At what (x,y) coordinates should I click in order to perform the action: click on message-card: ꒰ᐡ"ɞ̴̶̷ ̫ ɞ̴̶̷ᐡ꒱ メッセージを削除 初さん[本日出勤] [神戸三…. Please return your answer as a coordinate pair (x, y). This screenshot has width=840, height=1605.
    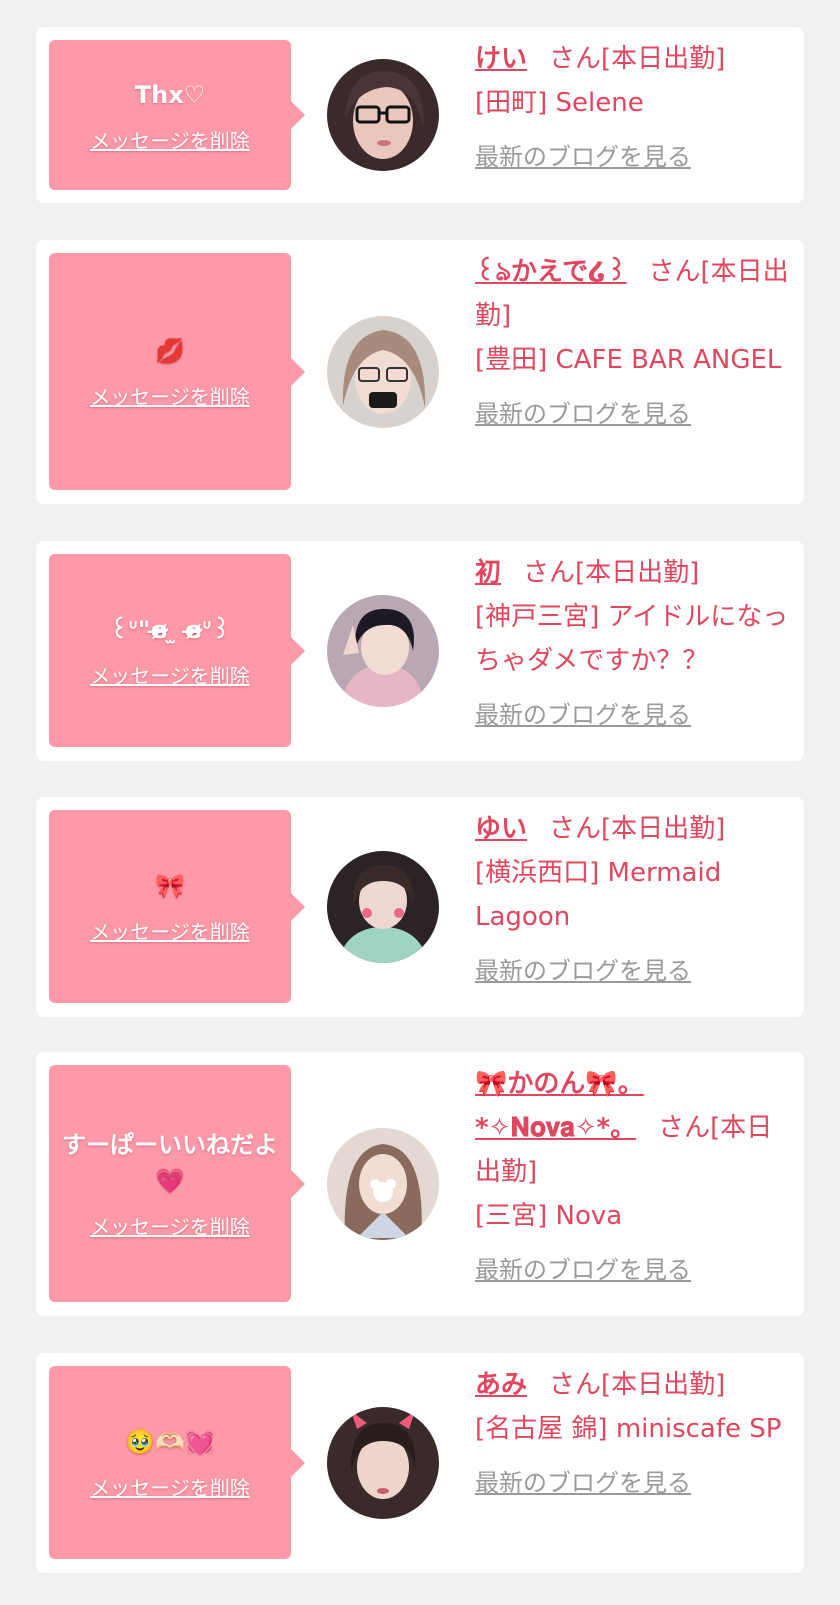
    Looking at the image, I should click on (420, 651).